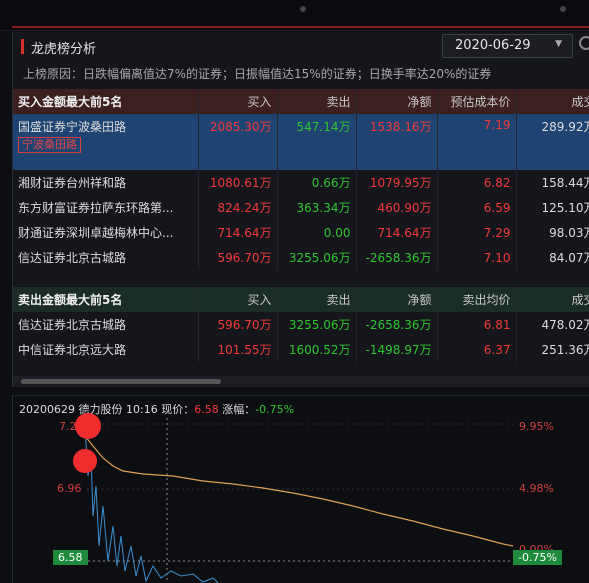 This screenshot has height=583, width=589. What do you see at coordinates (584, 43) in the screenshot?
I see `settings-icon` at bounding box center [584, 43].